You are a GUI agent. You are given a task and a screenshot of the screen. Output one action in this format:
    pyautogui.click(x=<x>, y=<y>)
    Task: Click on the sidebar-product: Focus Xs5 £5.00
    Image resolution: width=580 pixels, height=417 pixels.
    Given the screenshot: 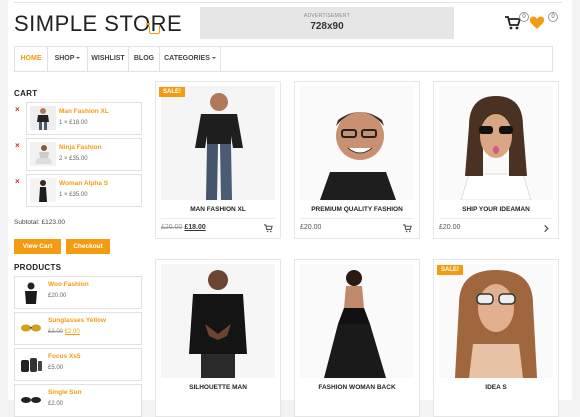 What is the action you would take?
    pyautogui.click(x=78, y=364)
    